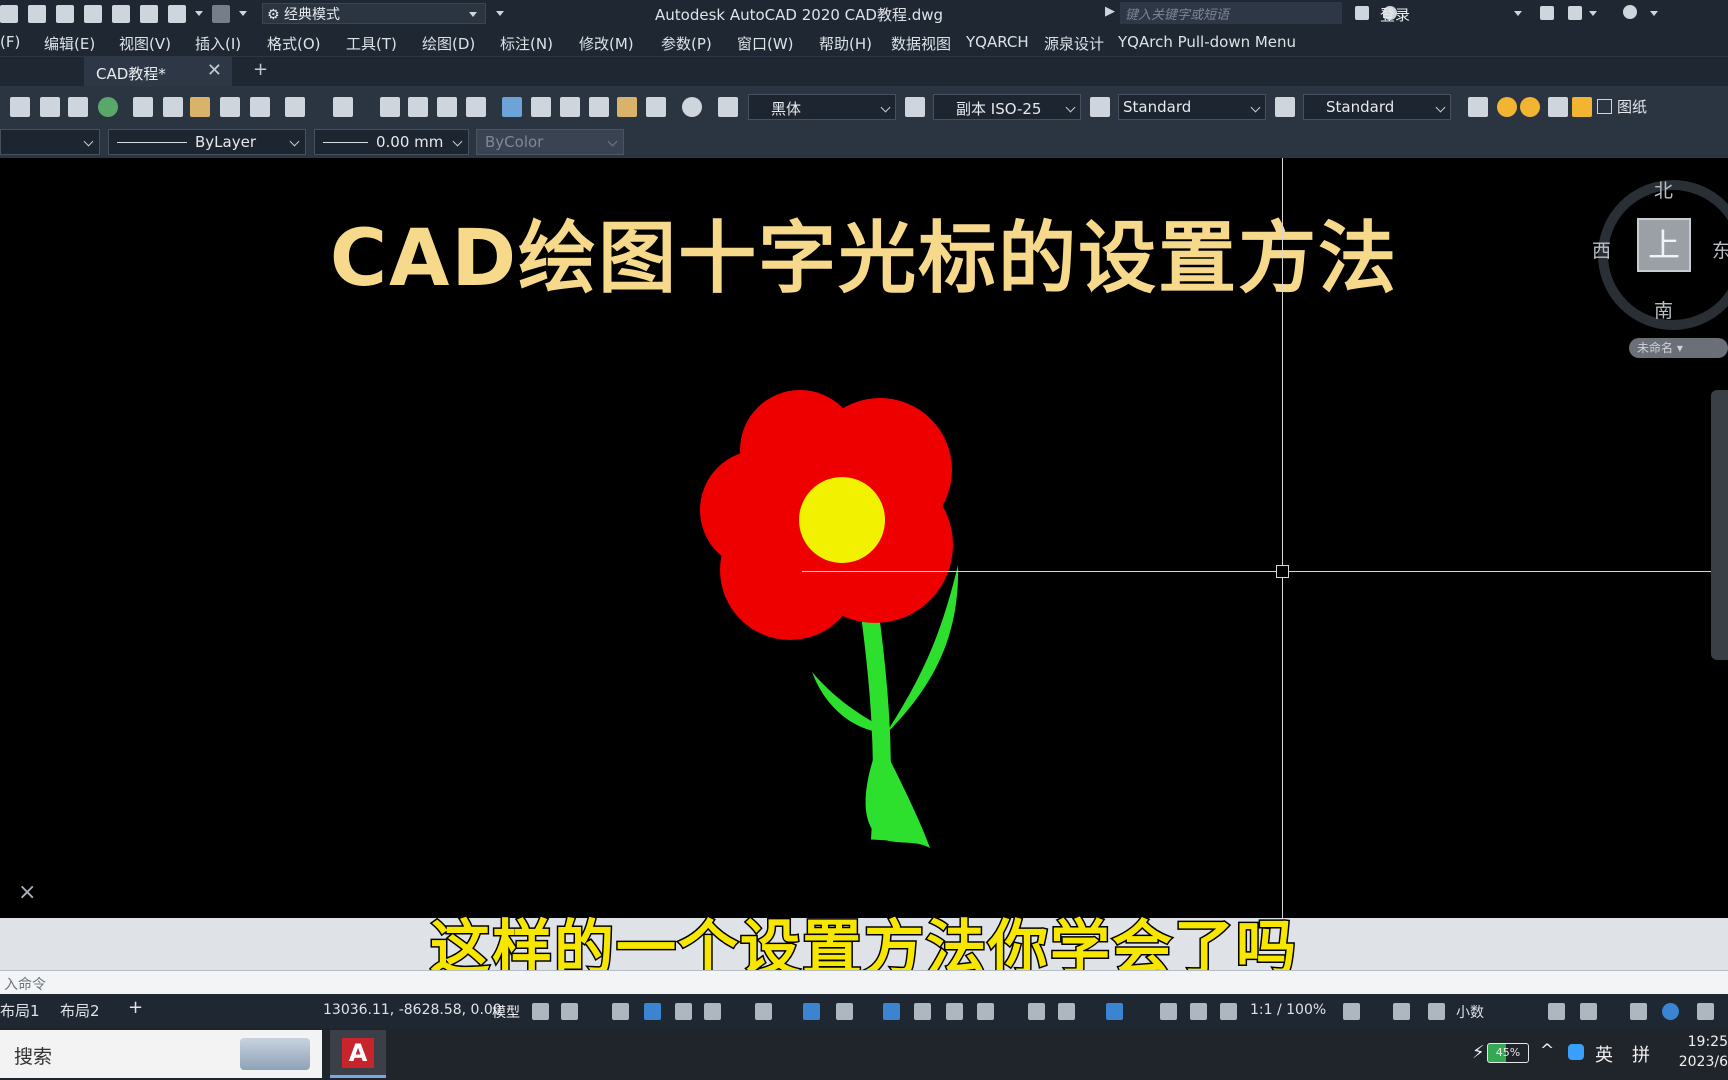 Image resolution: width=1728 pixels, height=1080 pixels. I want to click on undo-dropdown-icon, so click(199, 13).